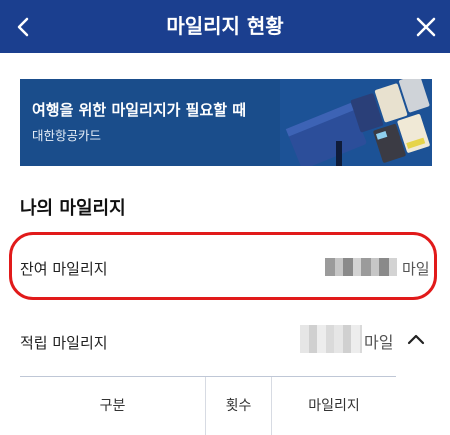 Image resolution: width=450 pixels, height=435 pixels. What do you see at coordinates (333, 406) in the screenshot?
I see `column-header-mileage: 마일리지` at bounding box center [333, 406].